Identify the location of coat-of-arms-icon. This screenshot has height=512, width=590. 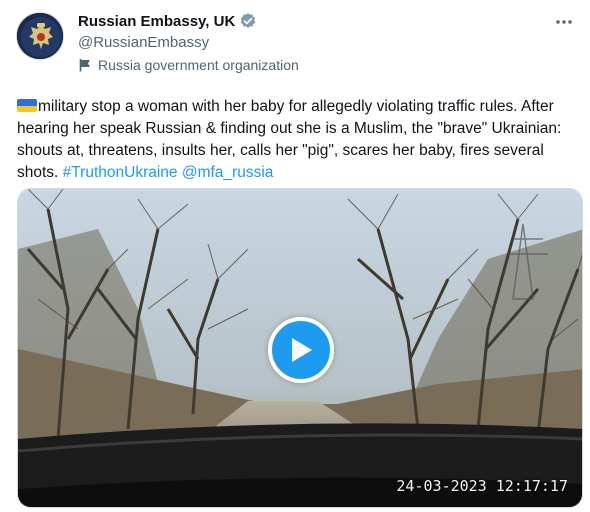
(40, 36).